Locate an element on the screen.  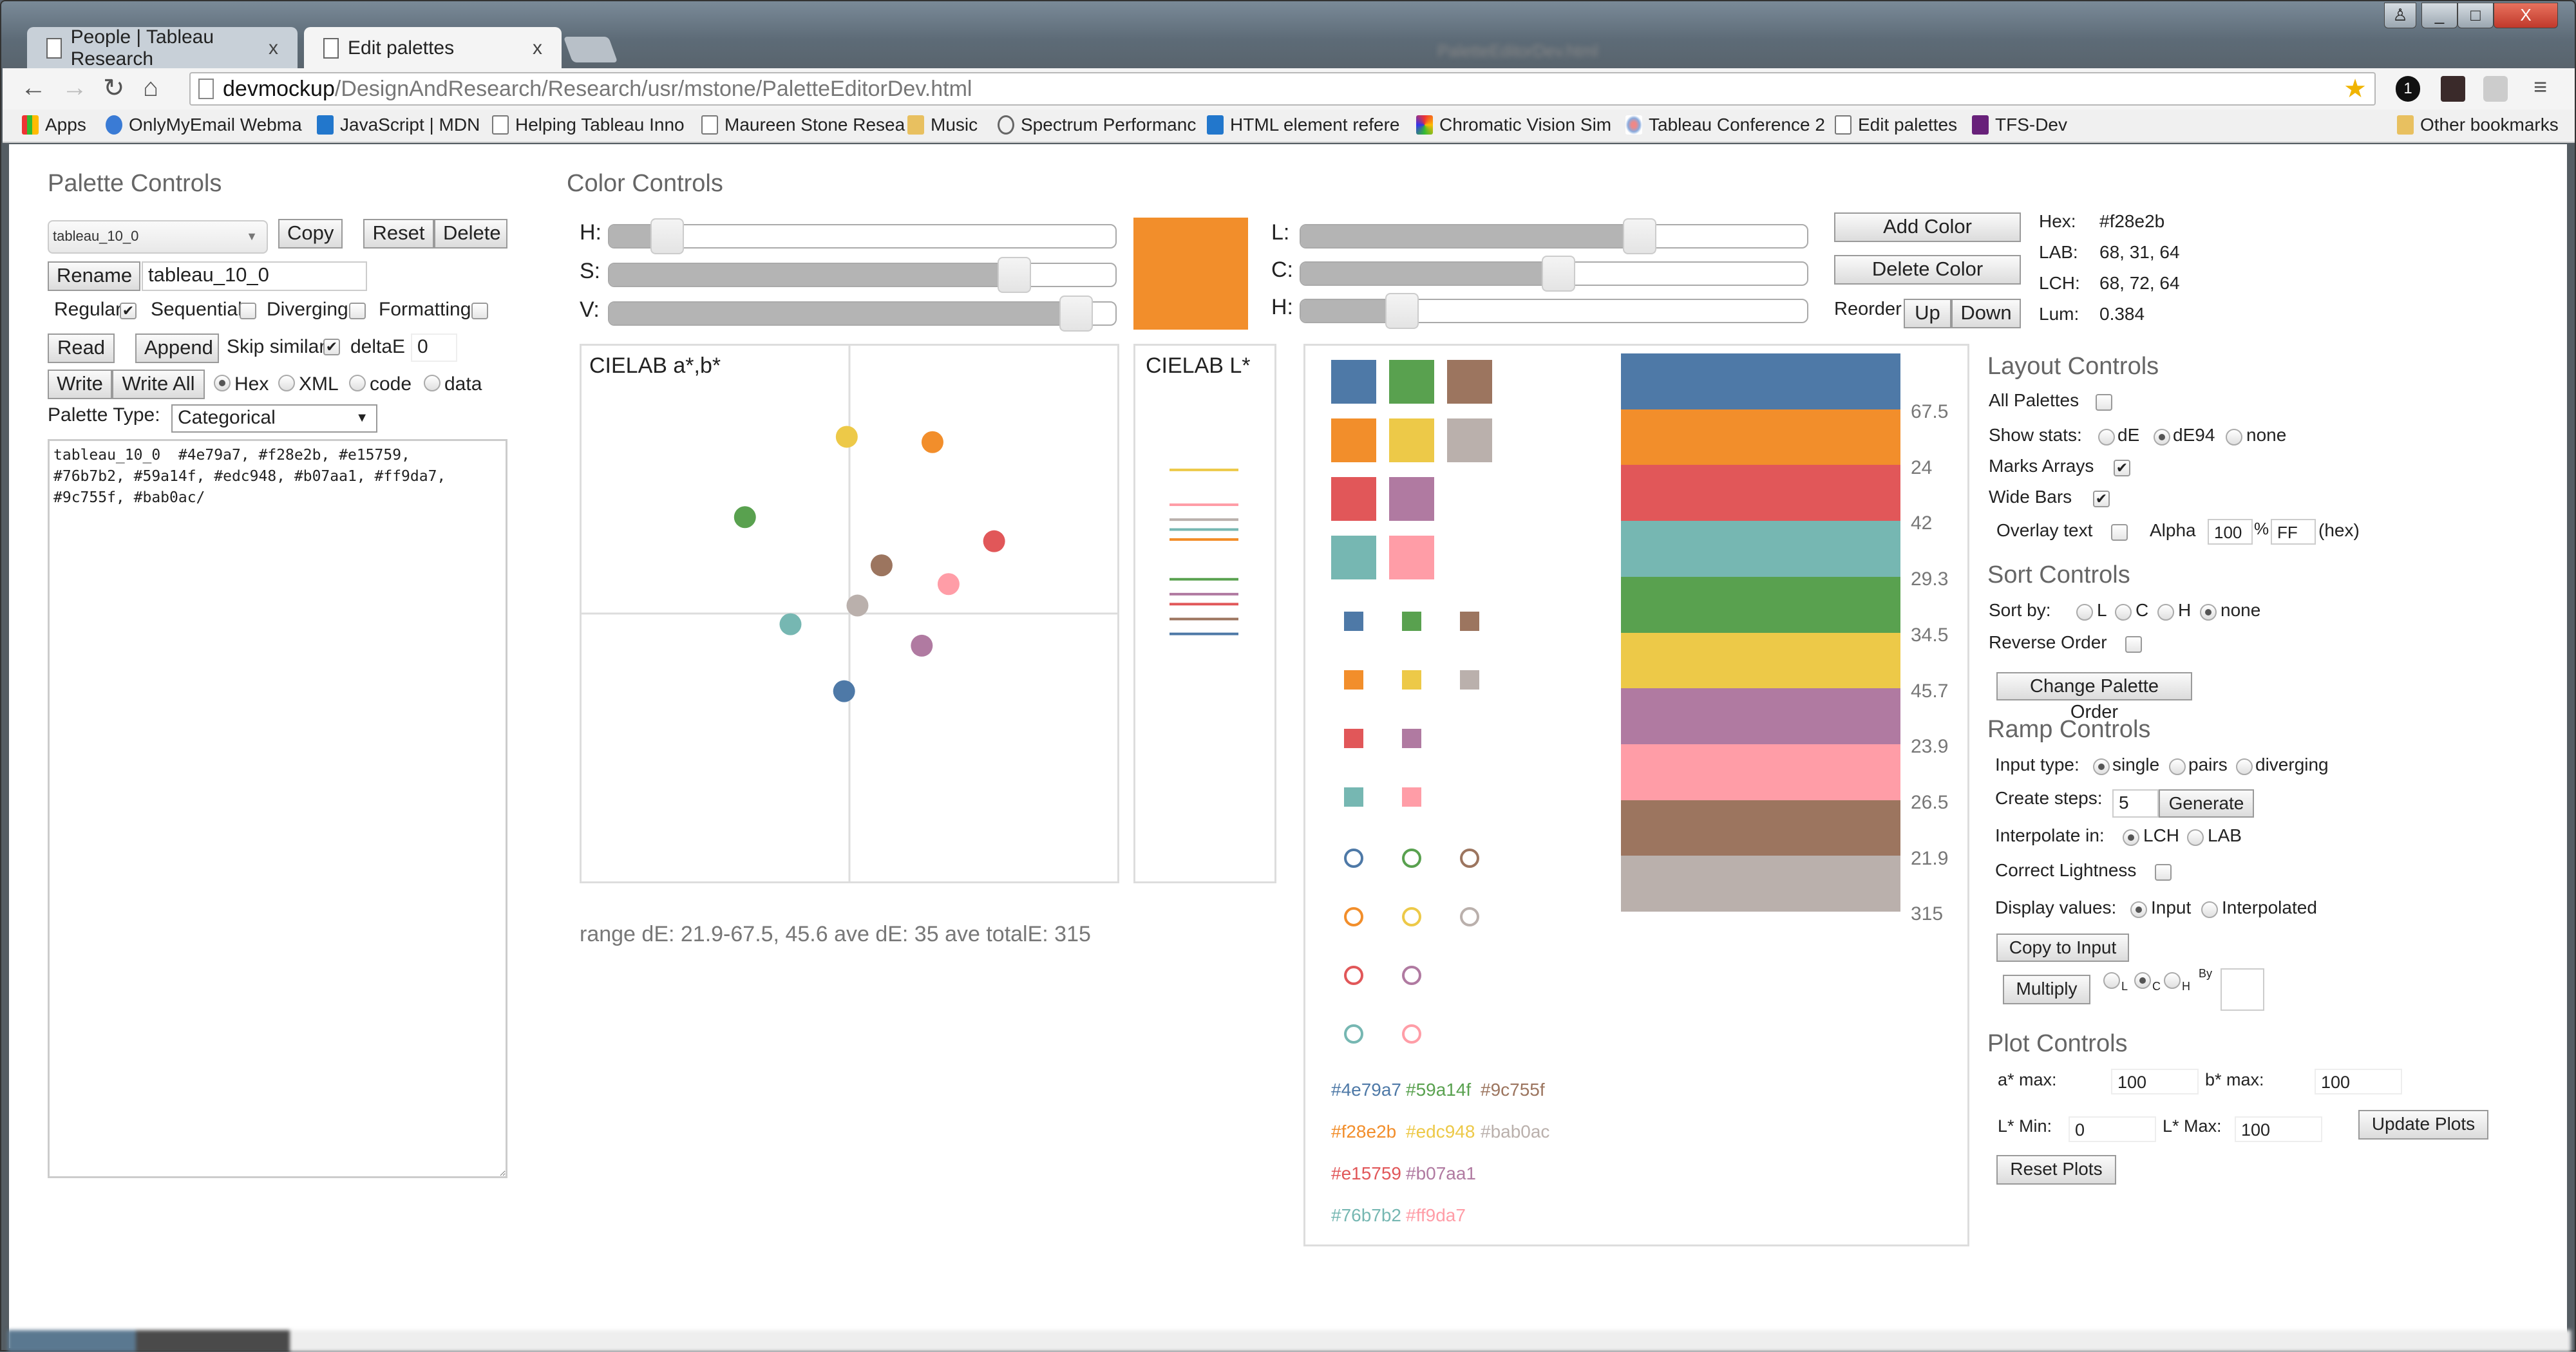
reload-icon: ↻ is located at coordinates (114, 88).